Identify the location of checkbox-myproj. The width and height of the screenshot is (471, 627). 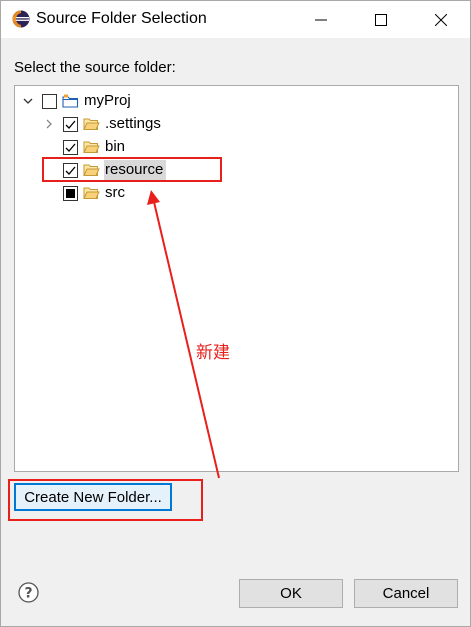
(49, 101).